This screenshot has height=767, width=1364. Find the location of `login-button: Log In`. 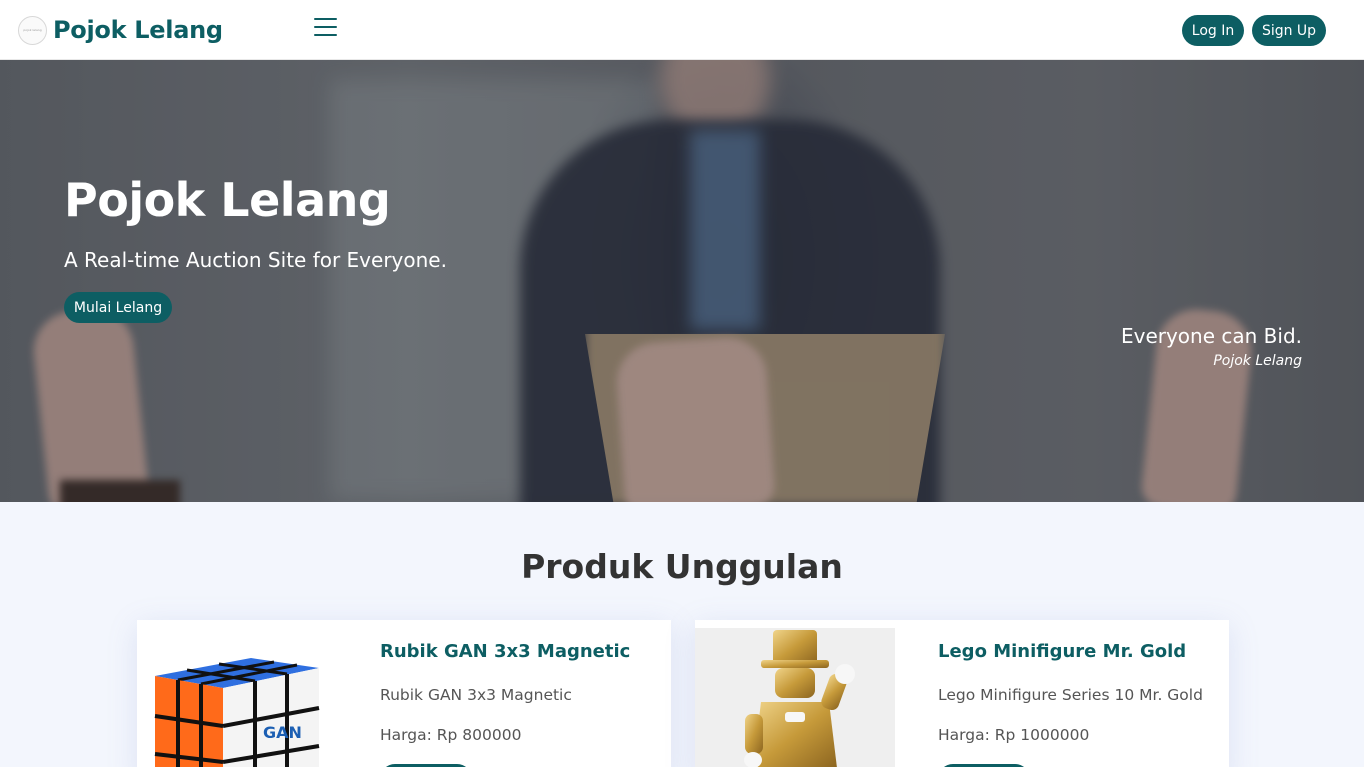

login-button: Log In is located at coordinates (1213, 30).